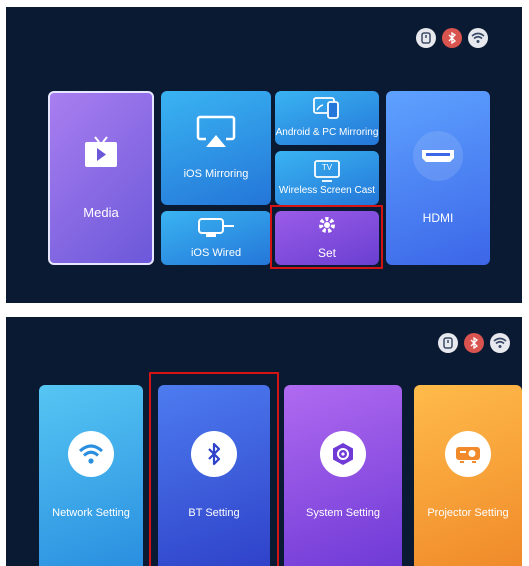  I want to click on tv-play-icon, so click(101, 154).